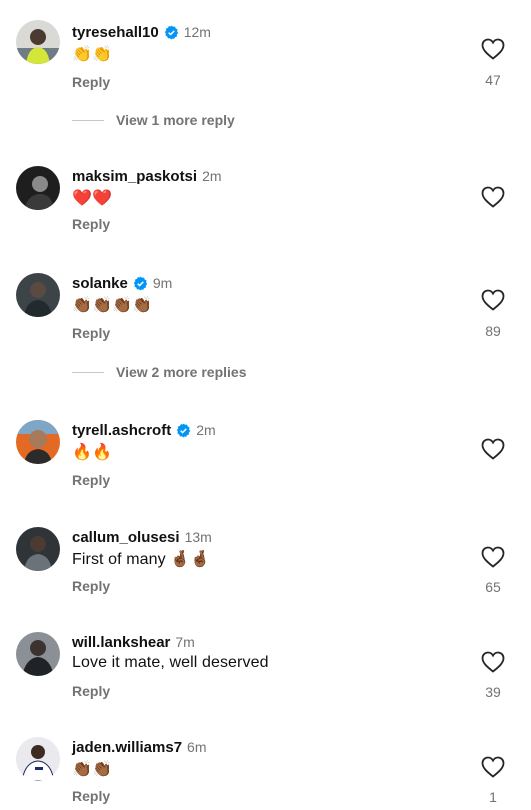  I want to click on comment-header: solanke 9m, so click(122, 283).